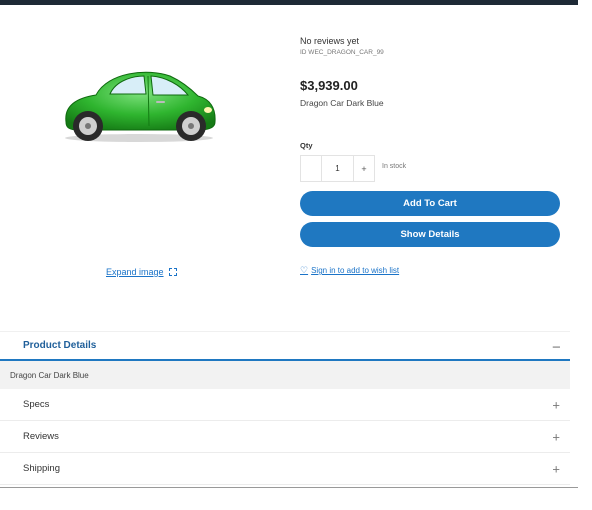  What do you see at coordinates (330, 41) in the screenshot?
I see `reviews-count: No reviews yet` at bounding box center [330, 41].